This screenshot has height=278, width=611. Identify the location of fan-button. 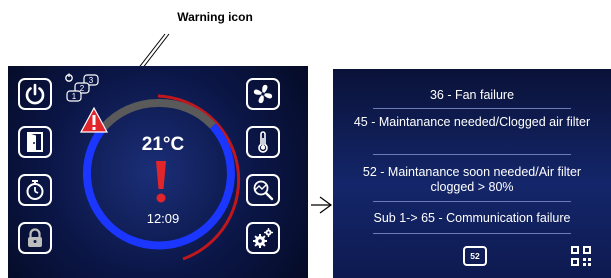
(263, 94).